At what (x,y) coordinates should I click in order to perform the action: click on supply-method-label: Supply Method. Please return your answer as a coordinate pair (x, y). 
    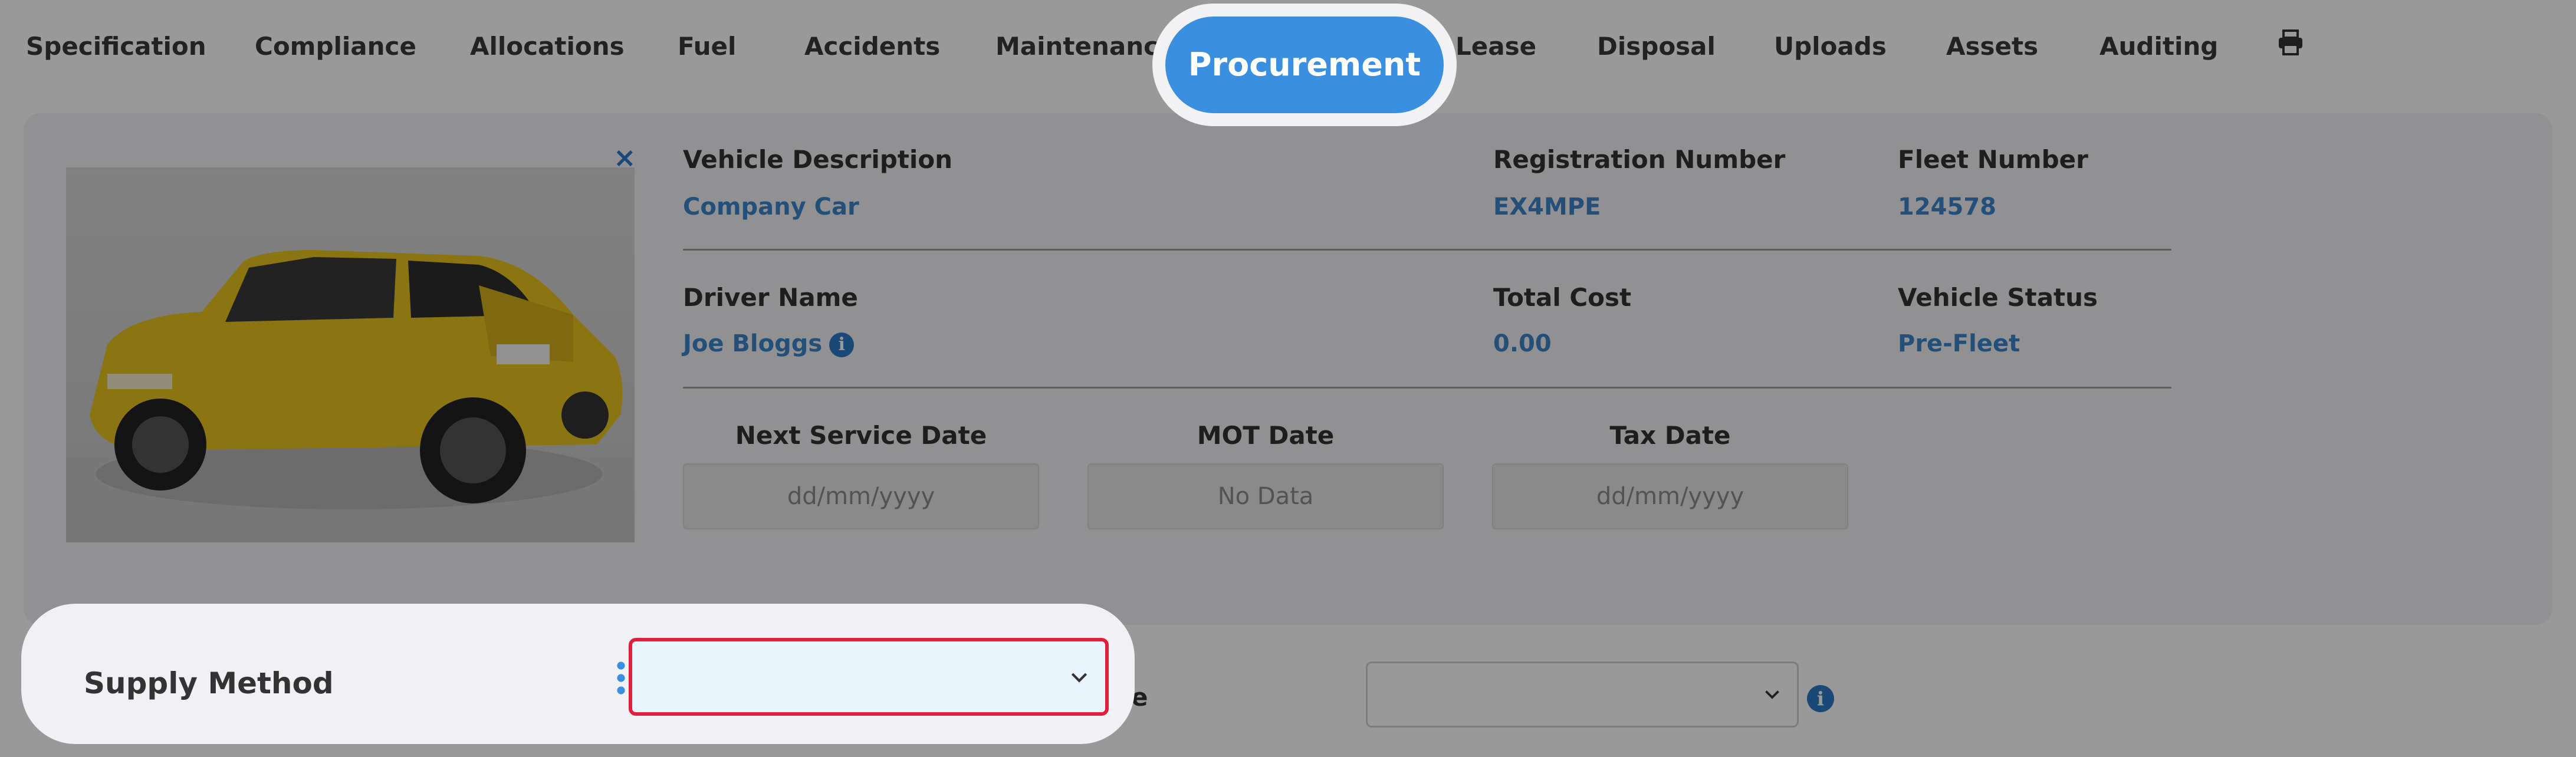
    Looking at the image, I should click on (209, 683).